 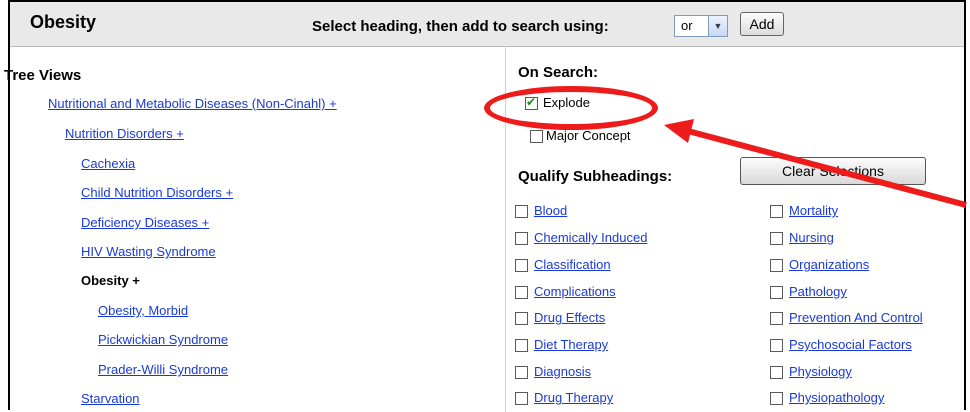 What do you see at coordinates (110, 280) in the screenshot?
I see `tree-item-obesity-current: Obesity +` at bounding box center [110, 280].